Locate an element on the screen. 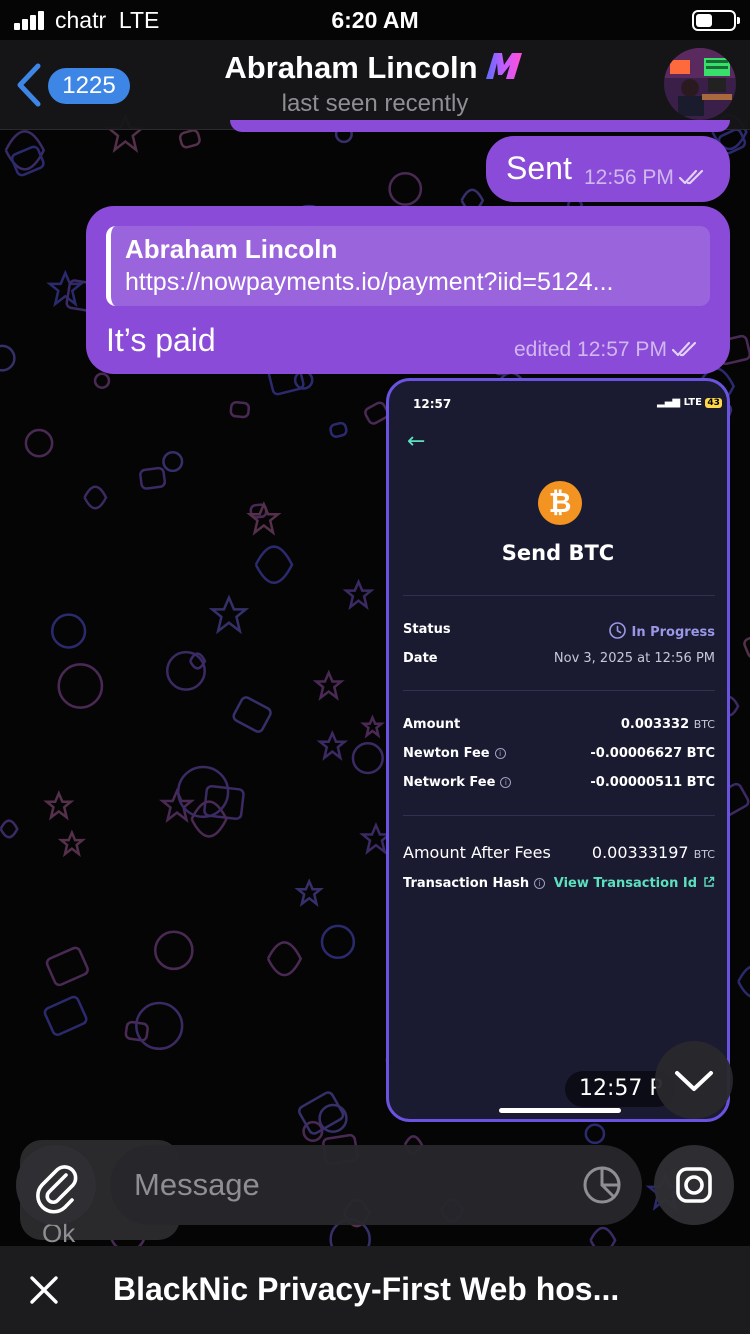 Image resolution: width=750 pixels, height=1334 pixels. clock: 6:20 AM is located at coordinates (375, 20).